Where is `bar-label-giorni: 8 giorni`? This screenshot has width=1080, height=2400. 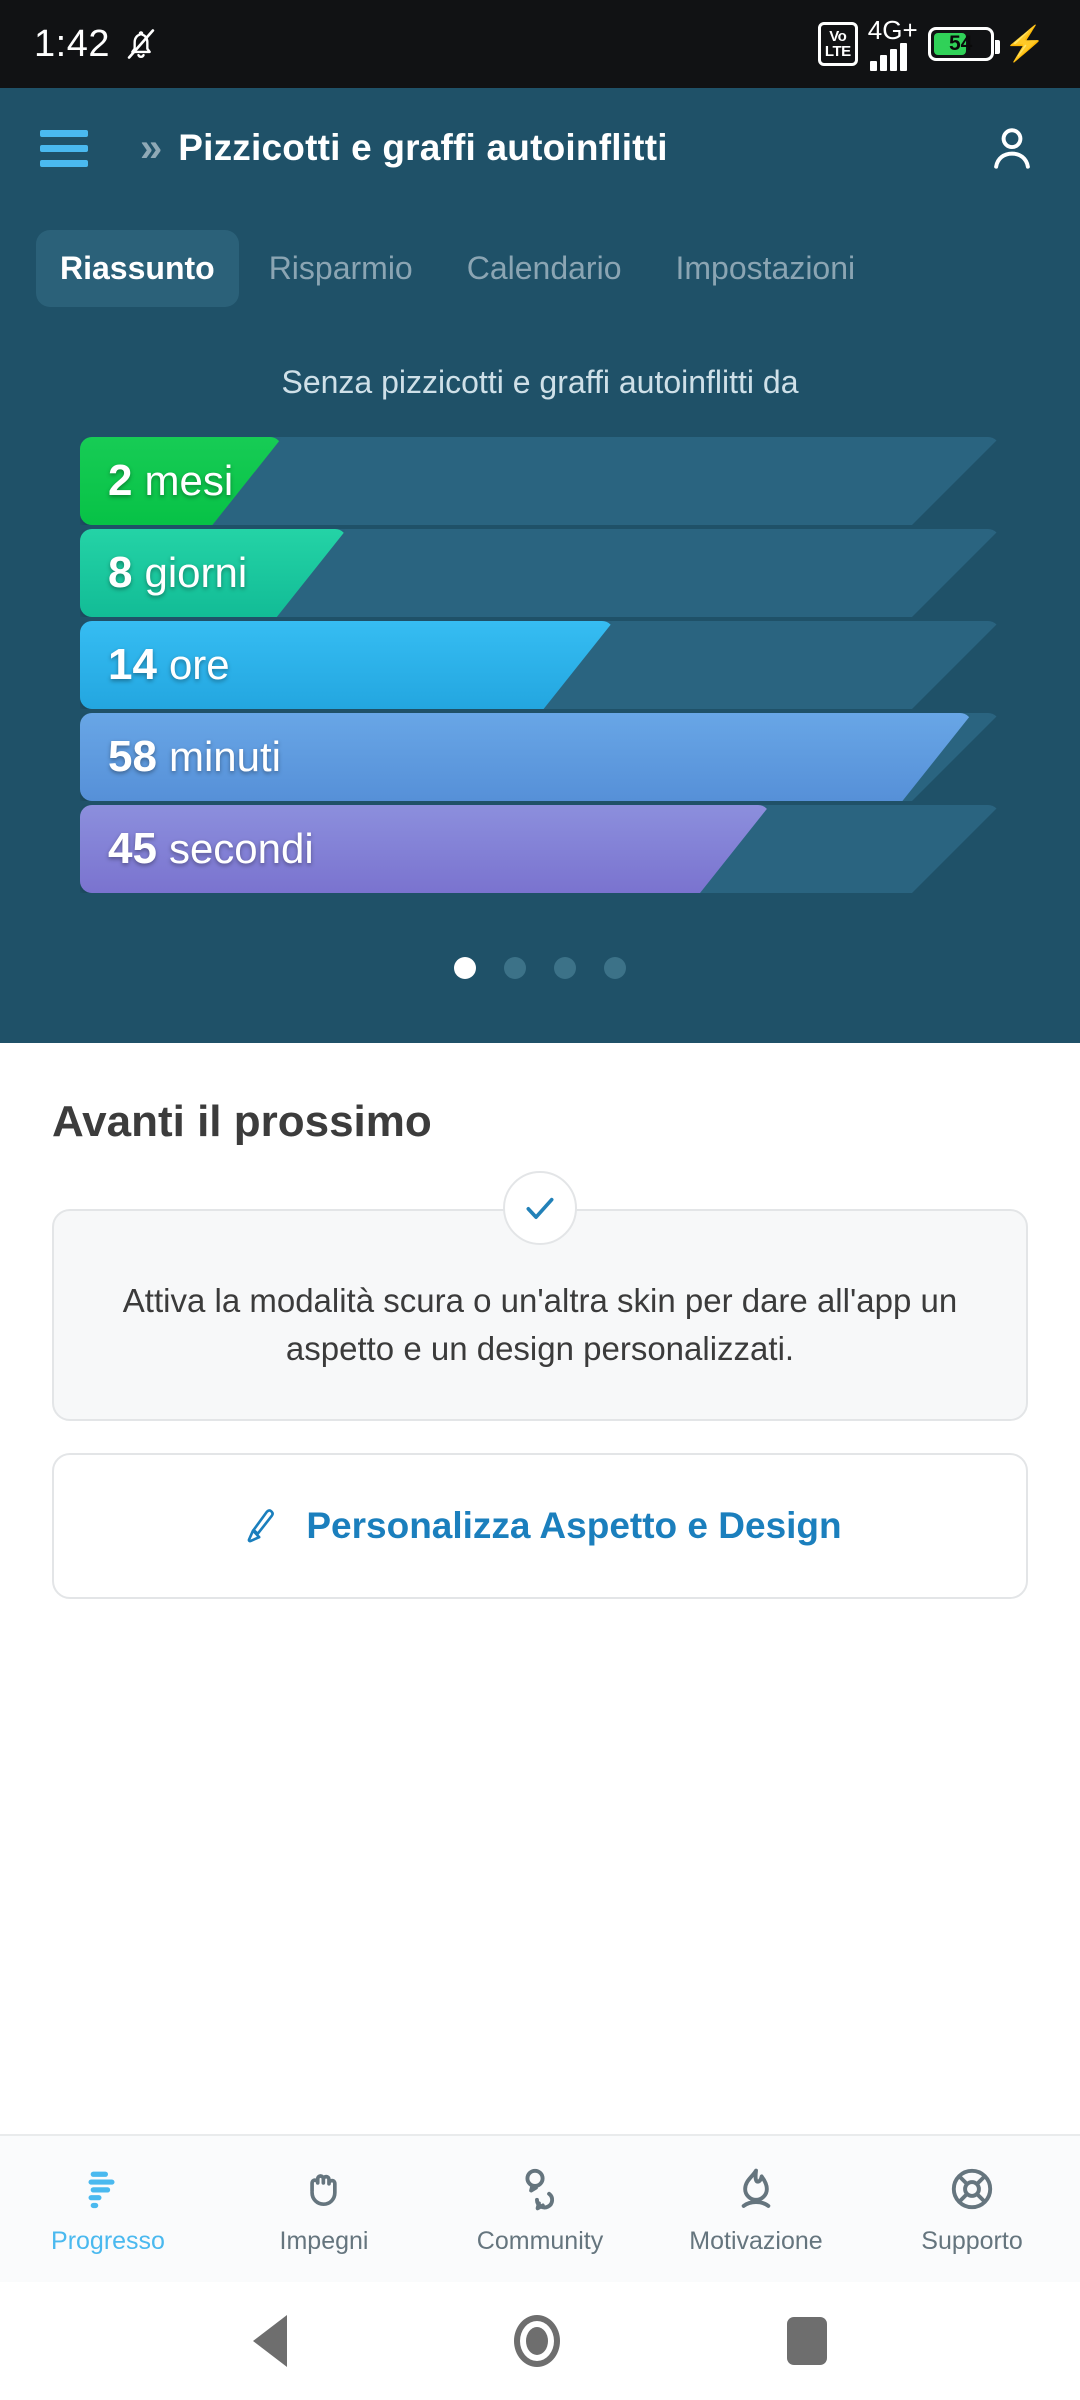
bar-label-giorni: 8 giorni is located at coordinates (177, 573).